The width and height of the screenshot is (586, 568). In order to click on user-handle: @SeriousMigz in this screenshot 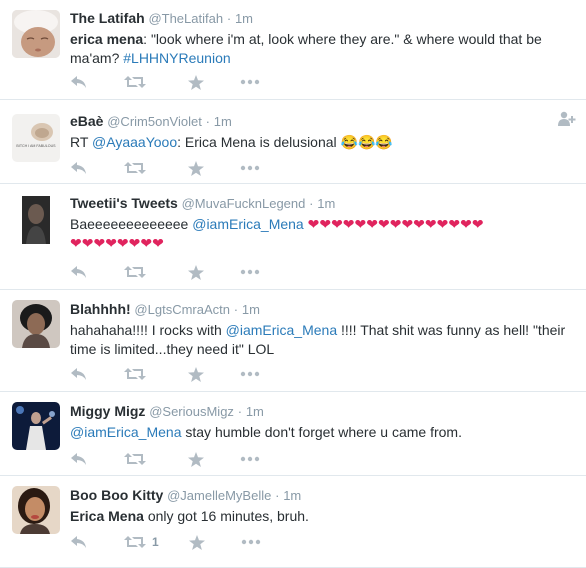, I will do `click(191, 411)`.